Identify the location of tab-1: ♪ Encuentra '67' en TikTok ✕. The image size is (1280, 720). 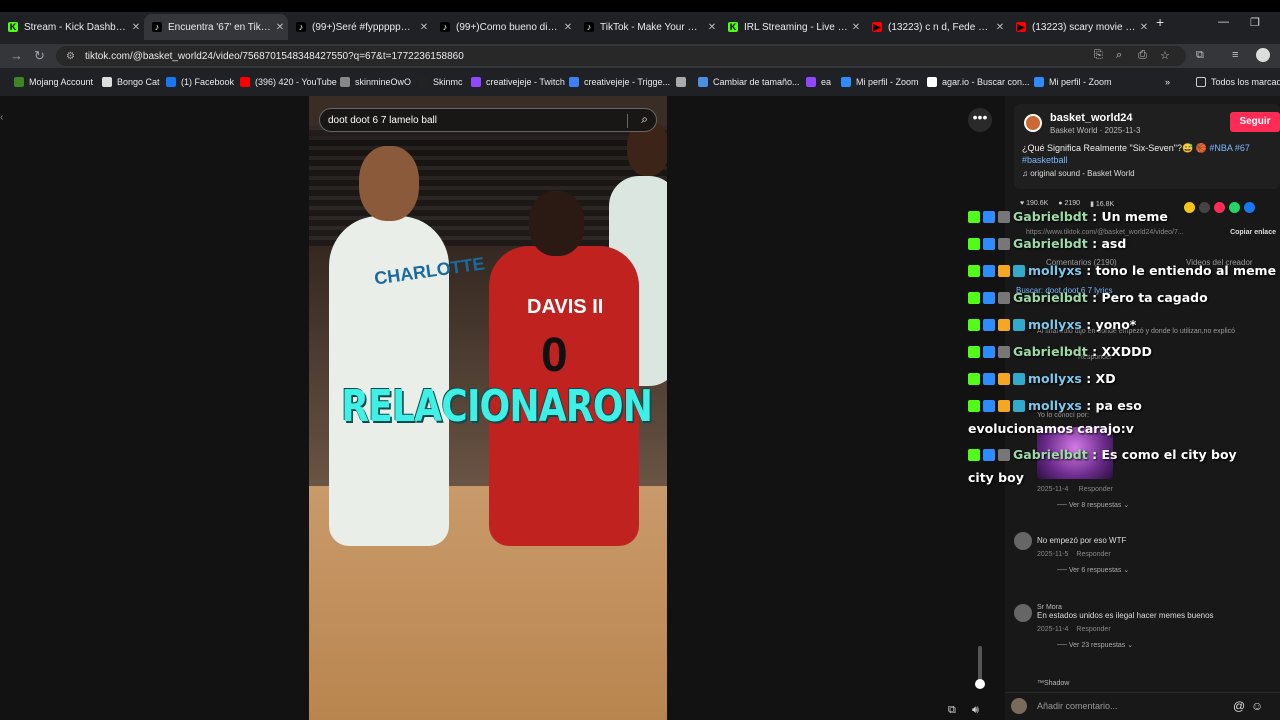
(216, 27).